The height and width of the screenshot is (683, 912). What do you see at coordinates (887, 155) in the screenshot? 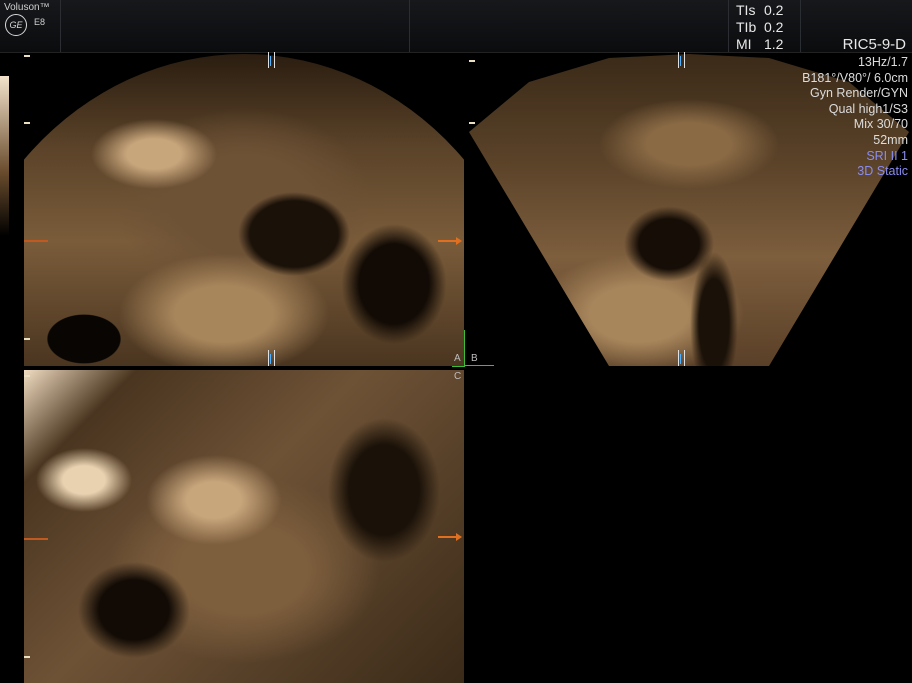
I see `param-sri: SRI II 1` at bounding box center [887, 155].